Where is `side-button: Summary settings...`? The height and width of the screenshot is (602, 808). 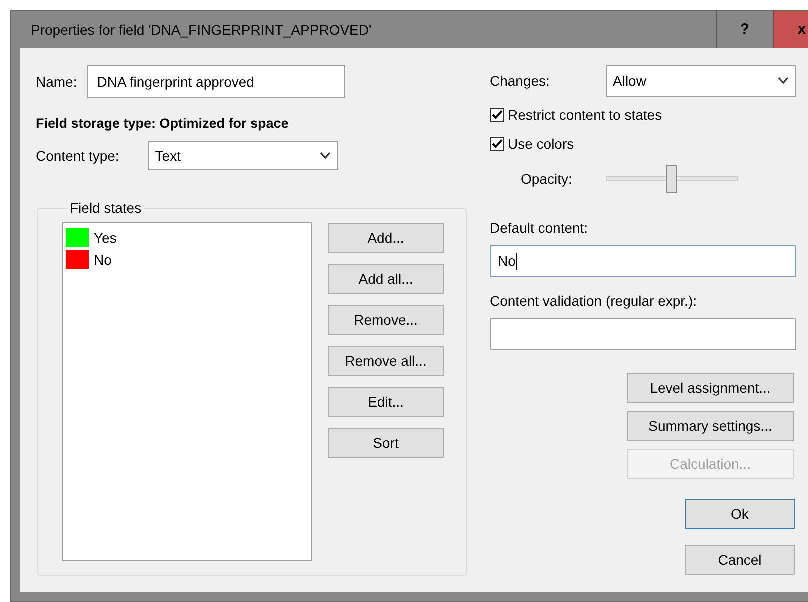 side-button: Summary settings... is located at coordinates (710, 426).